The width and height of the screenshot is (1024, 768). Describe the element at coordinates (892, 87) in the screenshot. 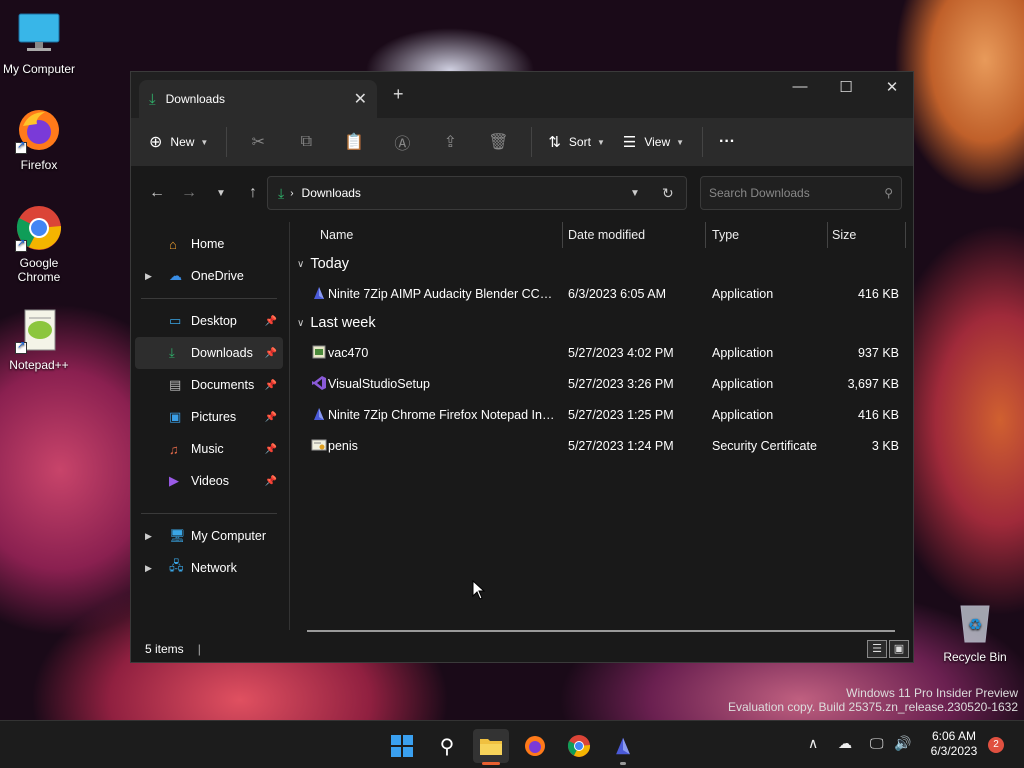

I see `close-window-button: ✕` at that location.